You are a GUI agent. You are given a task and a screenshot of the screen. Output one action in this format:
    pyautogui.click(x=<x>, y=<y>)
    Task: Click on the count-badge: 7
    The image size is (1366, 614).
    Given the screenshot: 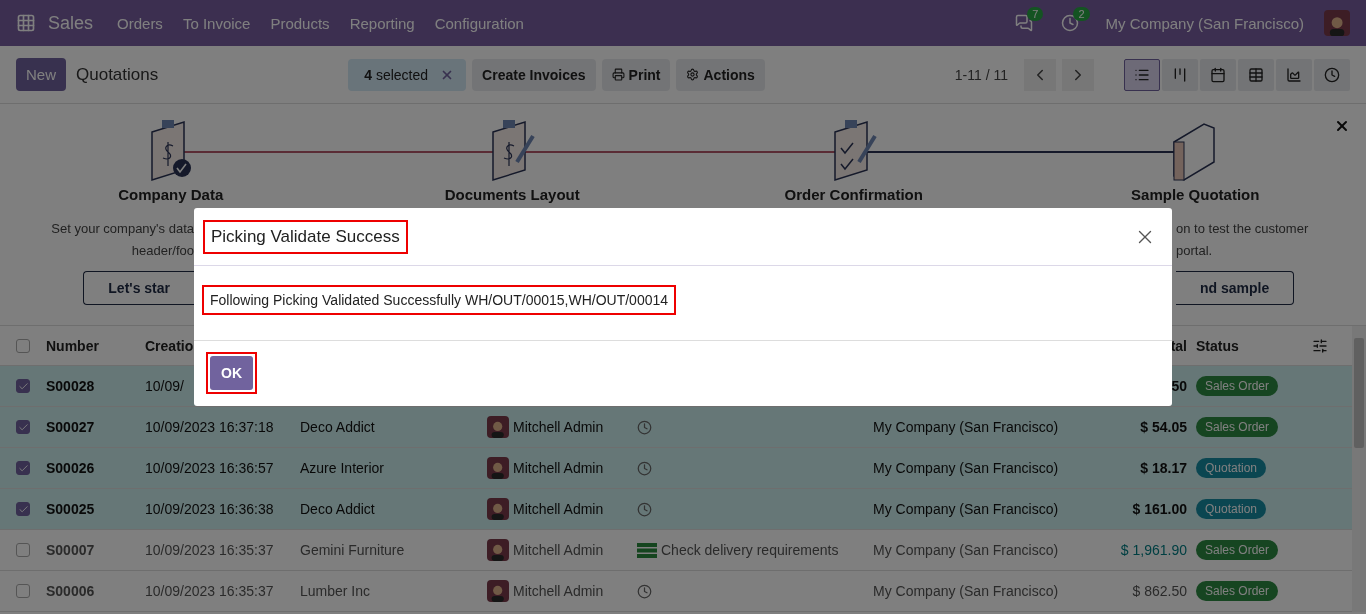 What is the action you would take?
    pyautogui.click(x=1035, y=14)
    